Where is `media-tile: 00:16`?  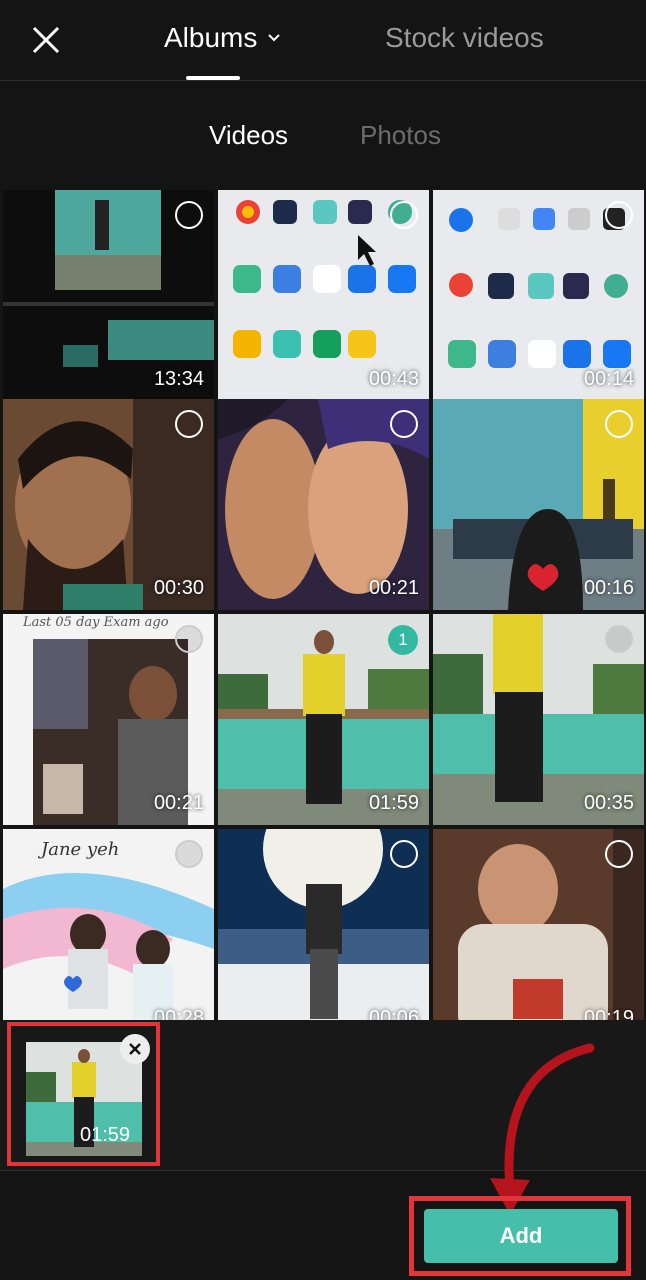 media-tile: 00:16 is located at coordinates (538, 504).